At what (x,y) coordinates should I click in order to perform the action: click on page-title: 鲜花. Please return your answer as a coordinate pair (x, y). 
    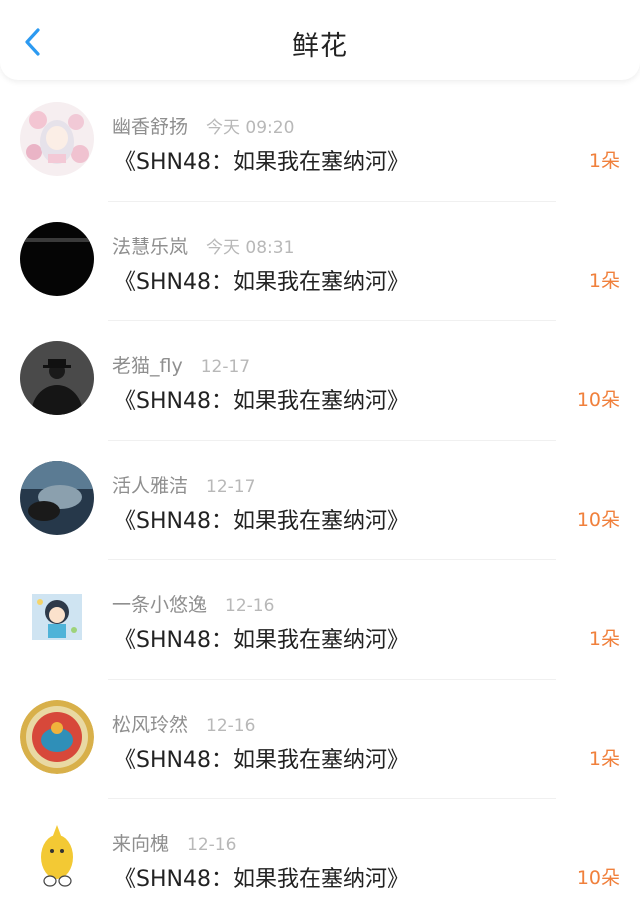
    Looking at the image, I should click on (320, 46).